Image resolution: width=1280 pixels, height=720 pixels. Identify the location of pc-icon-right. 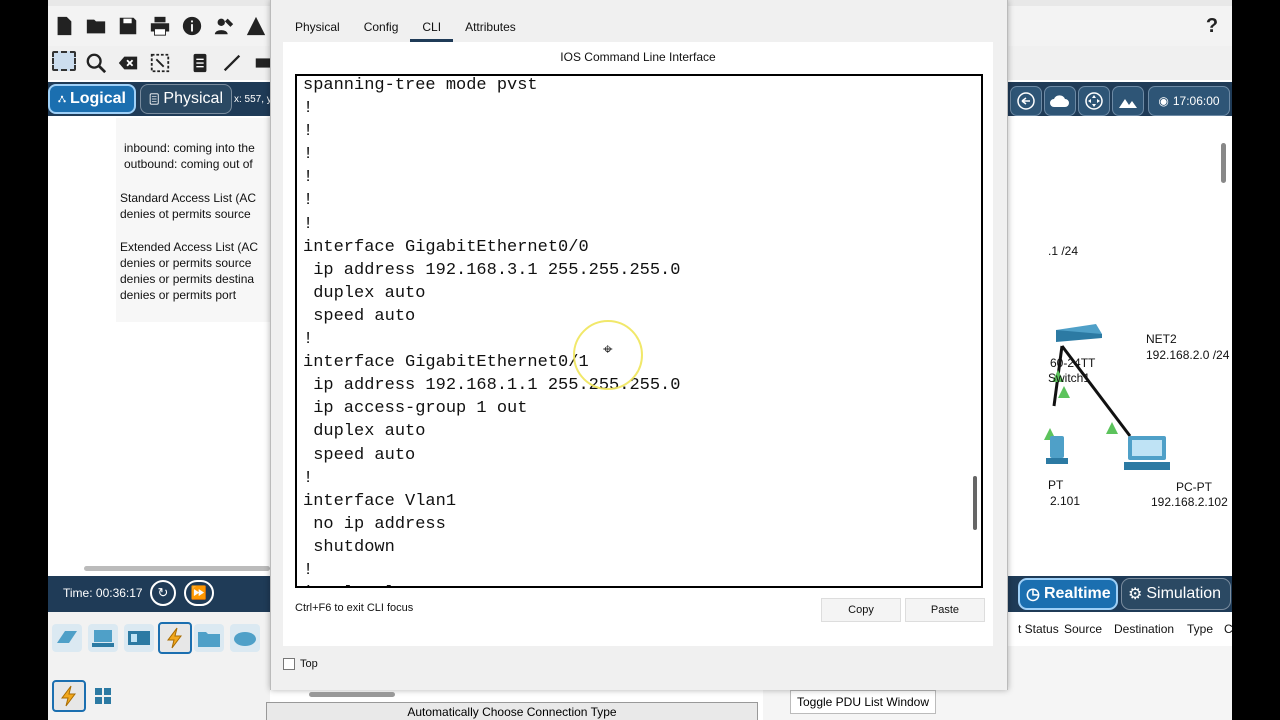
(1147, 453).